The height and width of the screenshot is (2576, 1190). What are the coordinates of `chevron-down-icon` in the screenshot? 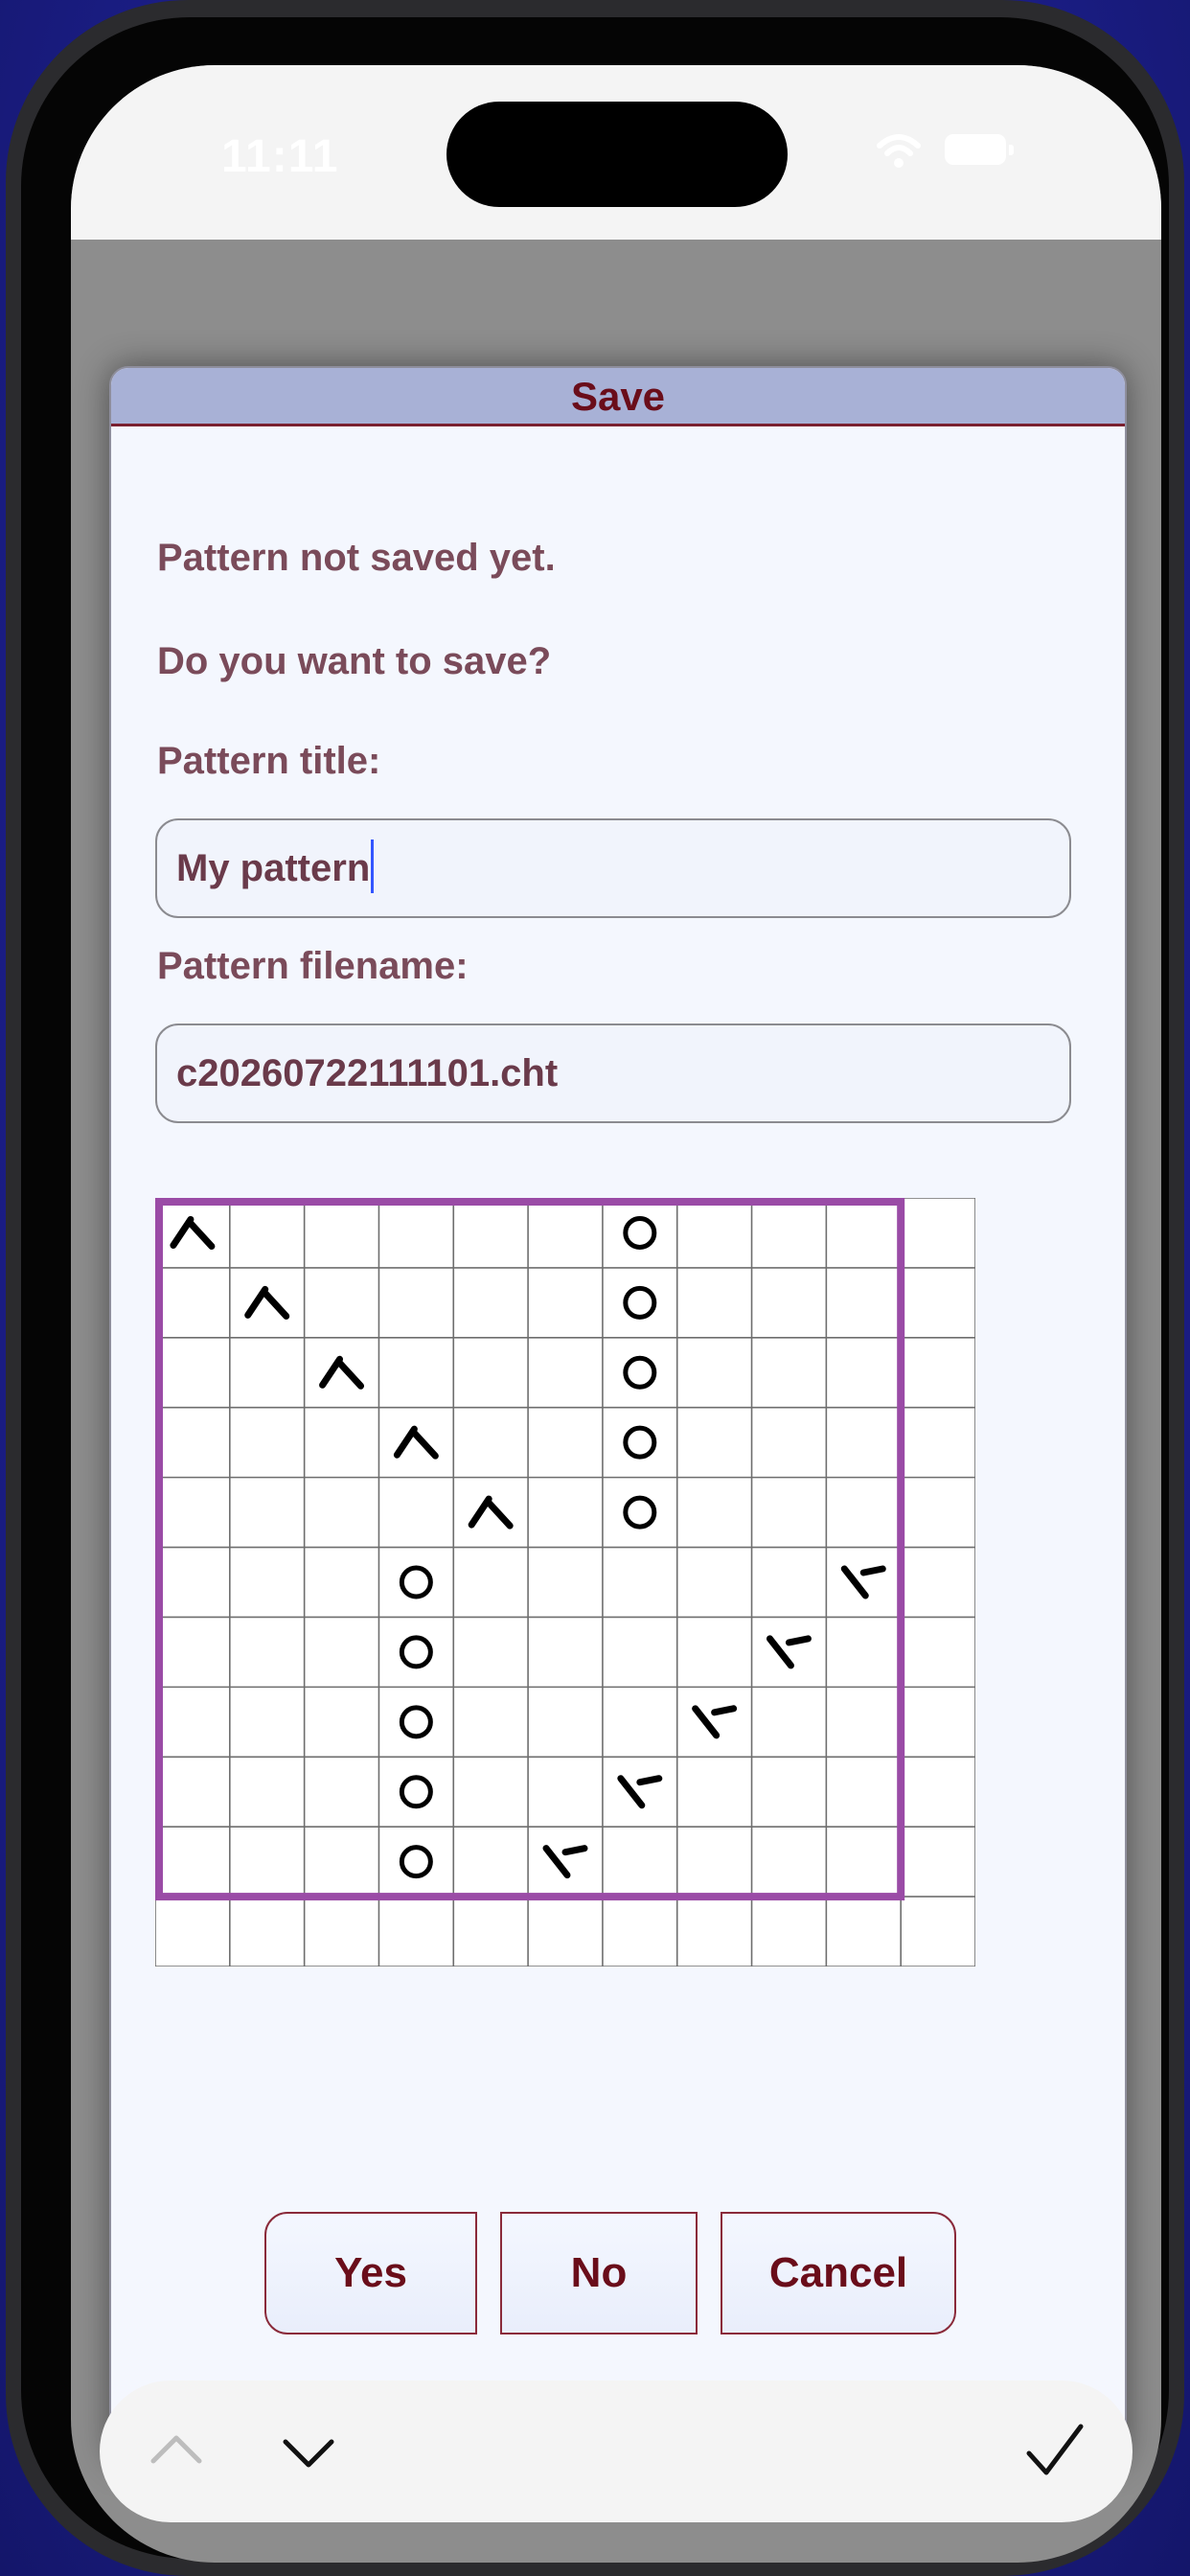 It's located at (309, 2451).